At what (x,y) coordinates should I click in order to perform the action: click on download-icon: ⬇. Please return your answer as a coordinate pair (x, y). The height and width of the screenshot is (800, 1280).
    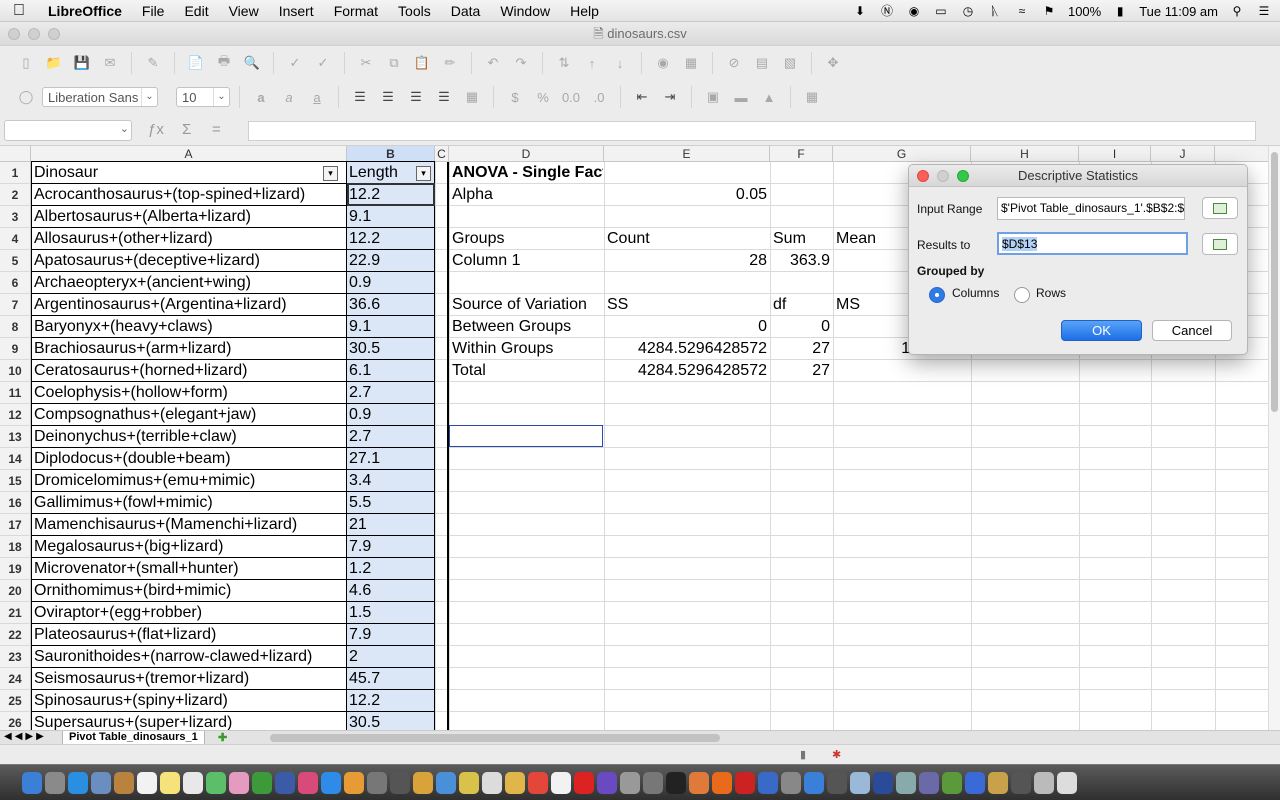
    Looking at the image, I should click on (860, 11).